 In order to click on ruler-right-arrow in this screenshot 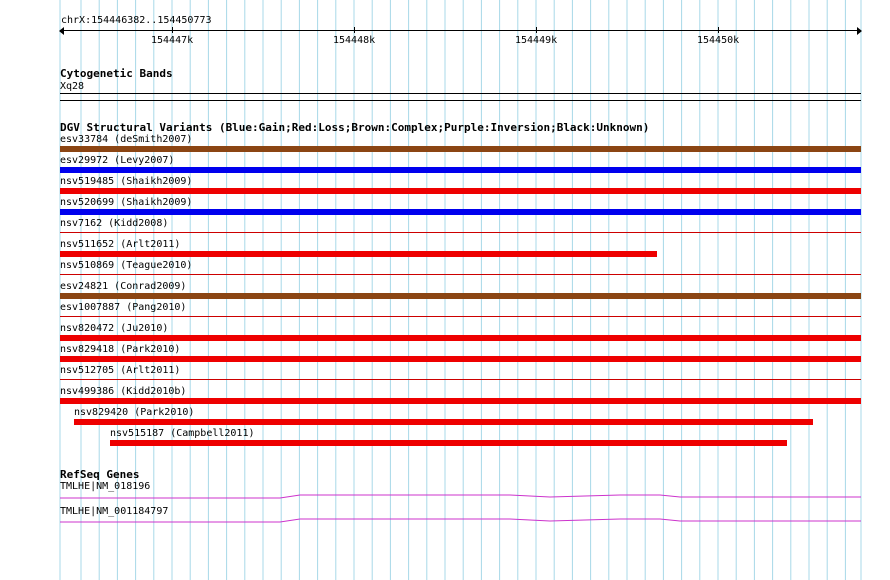, I will do `click(859, 31)`.